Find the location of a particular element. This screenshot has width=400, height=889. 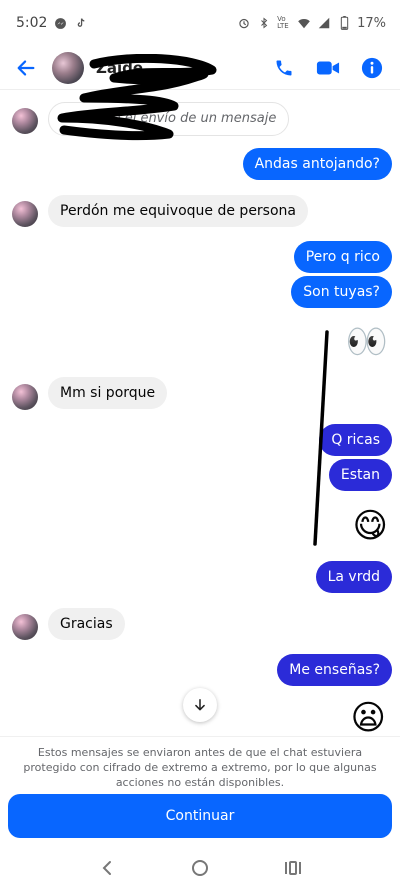

bluetooth-icon is located at coordinates (264, 23).